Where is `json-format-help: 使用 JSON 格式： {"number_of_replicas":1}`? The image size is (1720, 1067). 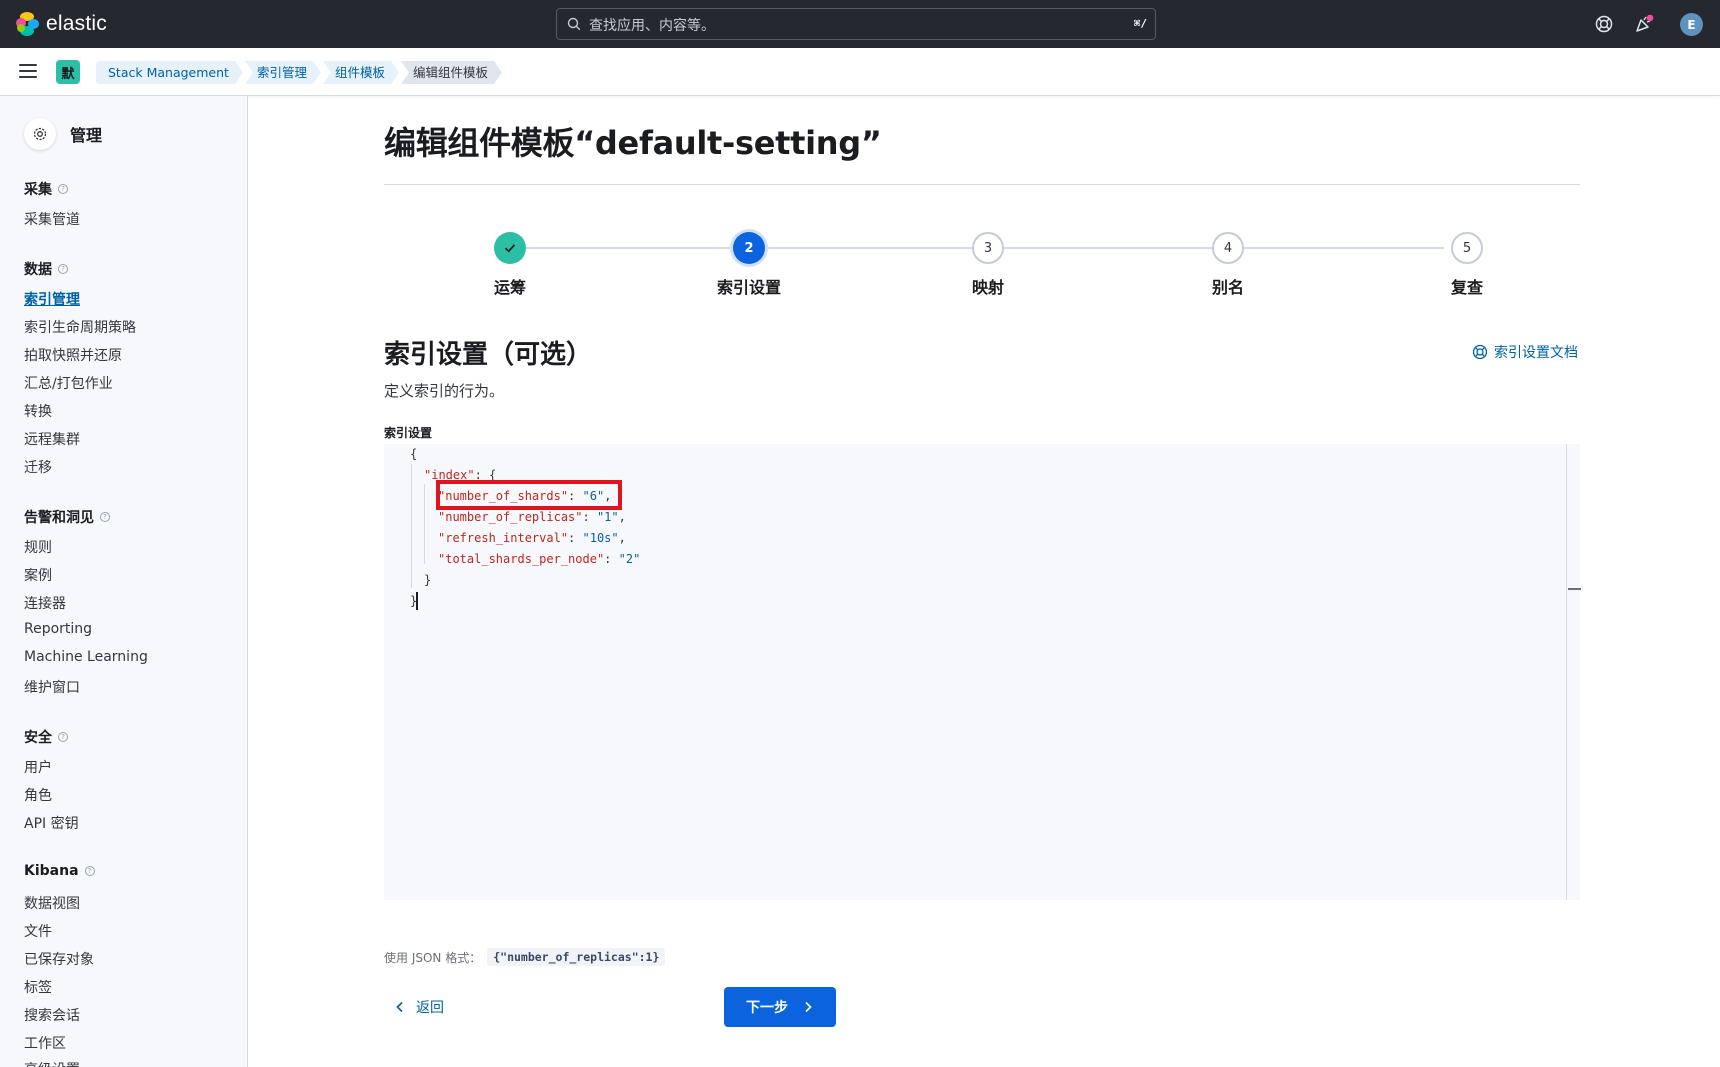 json-format-help: 使用 JSON 格式： {"number_of_replicas":1} is located at coordinates (525, 957).